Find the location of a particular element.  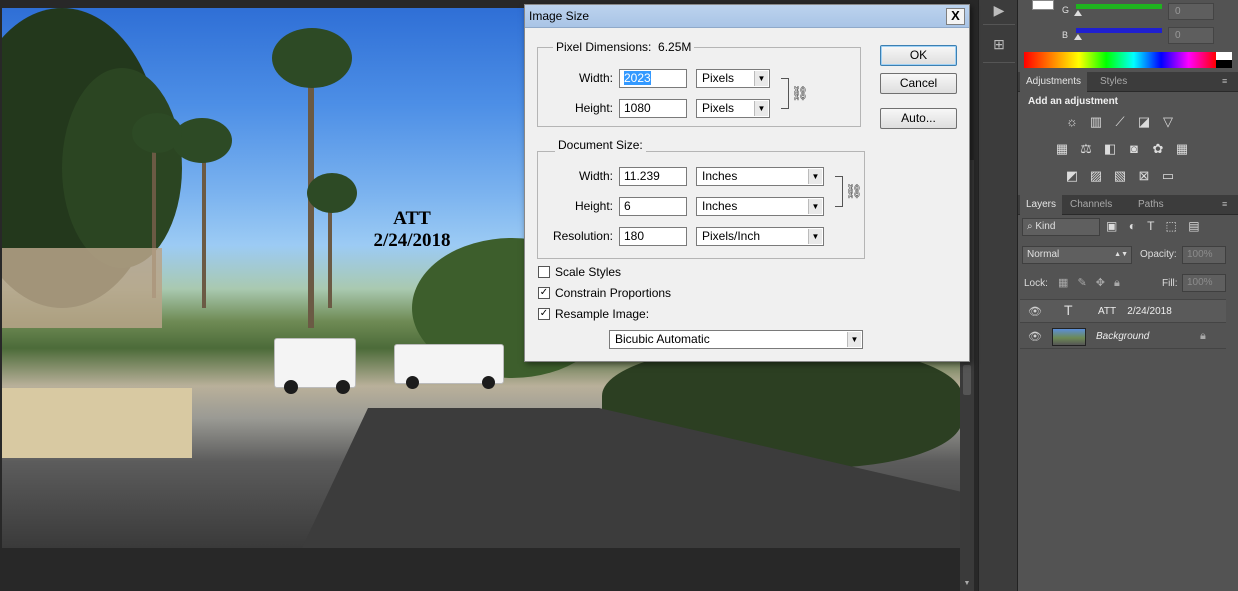

layer-row-background: 👁︎ Background 🔒︎ is located at coordinates (1123, 337).